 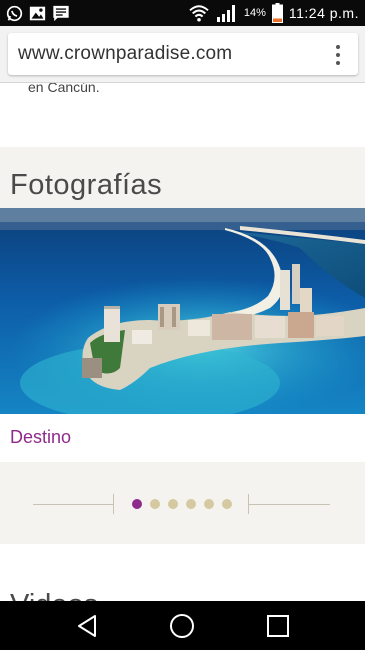 What do you see at coordinates (61, 13) in the screenshot?
I see `message-icon` at bounding box center [61, 13].